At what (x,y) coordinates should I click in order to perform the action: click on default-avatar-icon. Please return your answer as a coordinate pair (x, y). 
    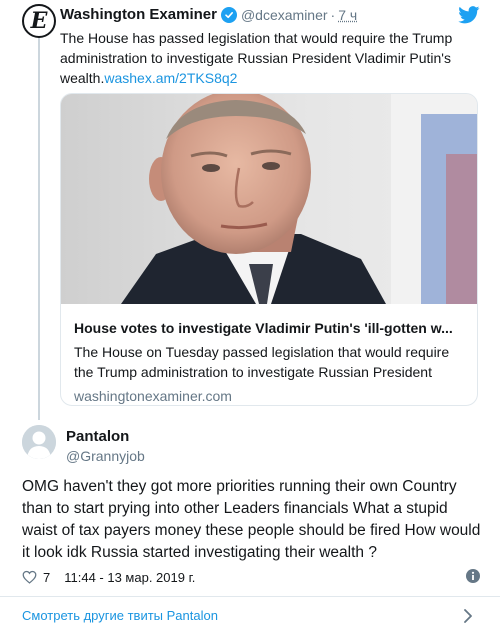
    Looking at the image, I should click on (39, 442).